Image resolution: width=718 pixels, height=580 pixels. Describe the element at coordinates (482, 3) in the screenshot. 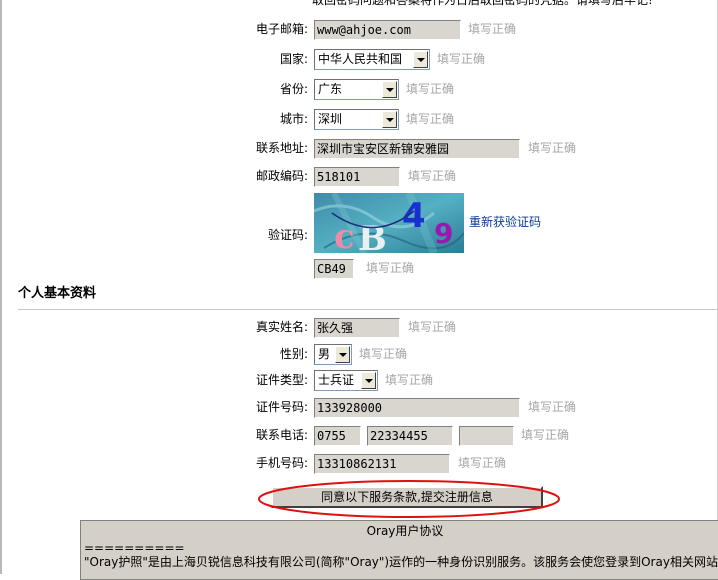

I see `password-notice: 取回密码问题和答案将作为日后取回密码的凭据。请填写后牢记!` at that location.